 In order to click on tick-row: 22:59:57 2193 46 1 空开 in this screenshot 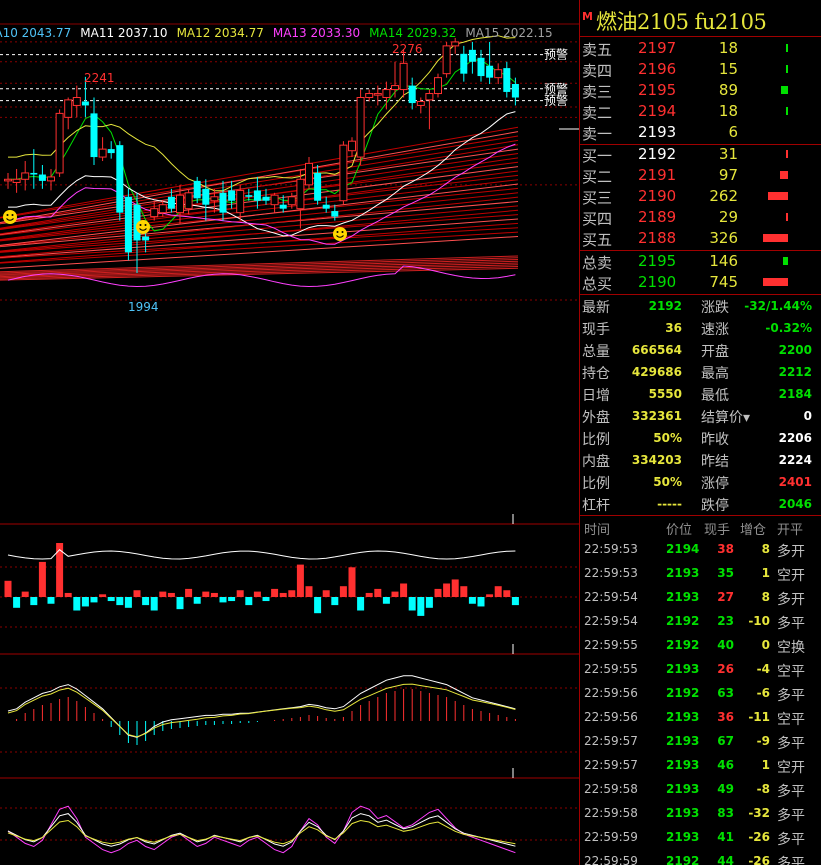, I will do `click(700, 765)`.